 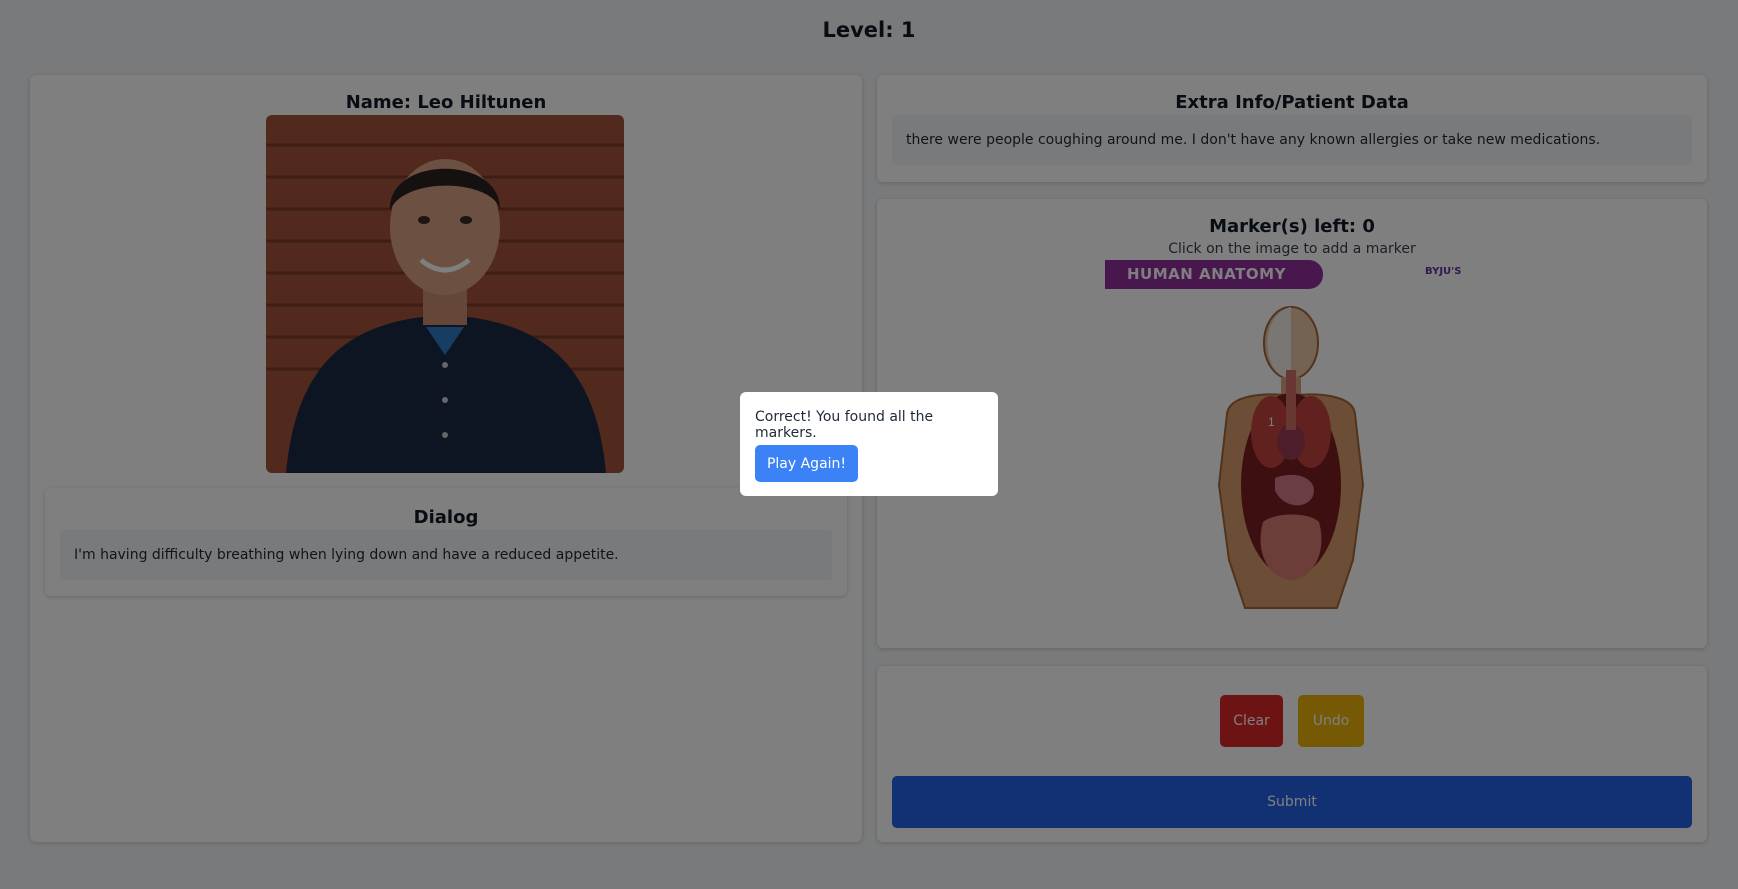 I want to click on play-again-button: Play Again!, so click(x=806, y=463).